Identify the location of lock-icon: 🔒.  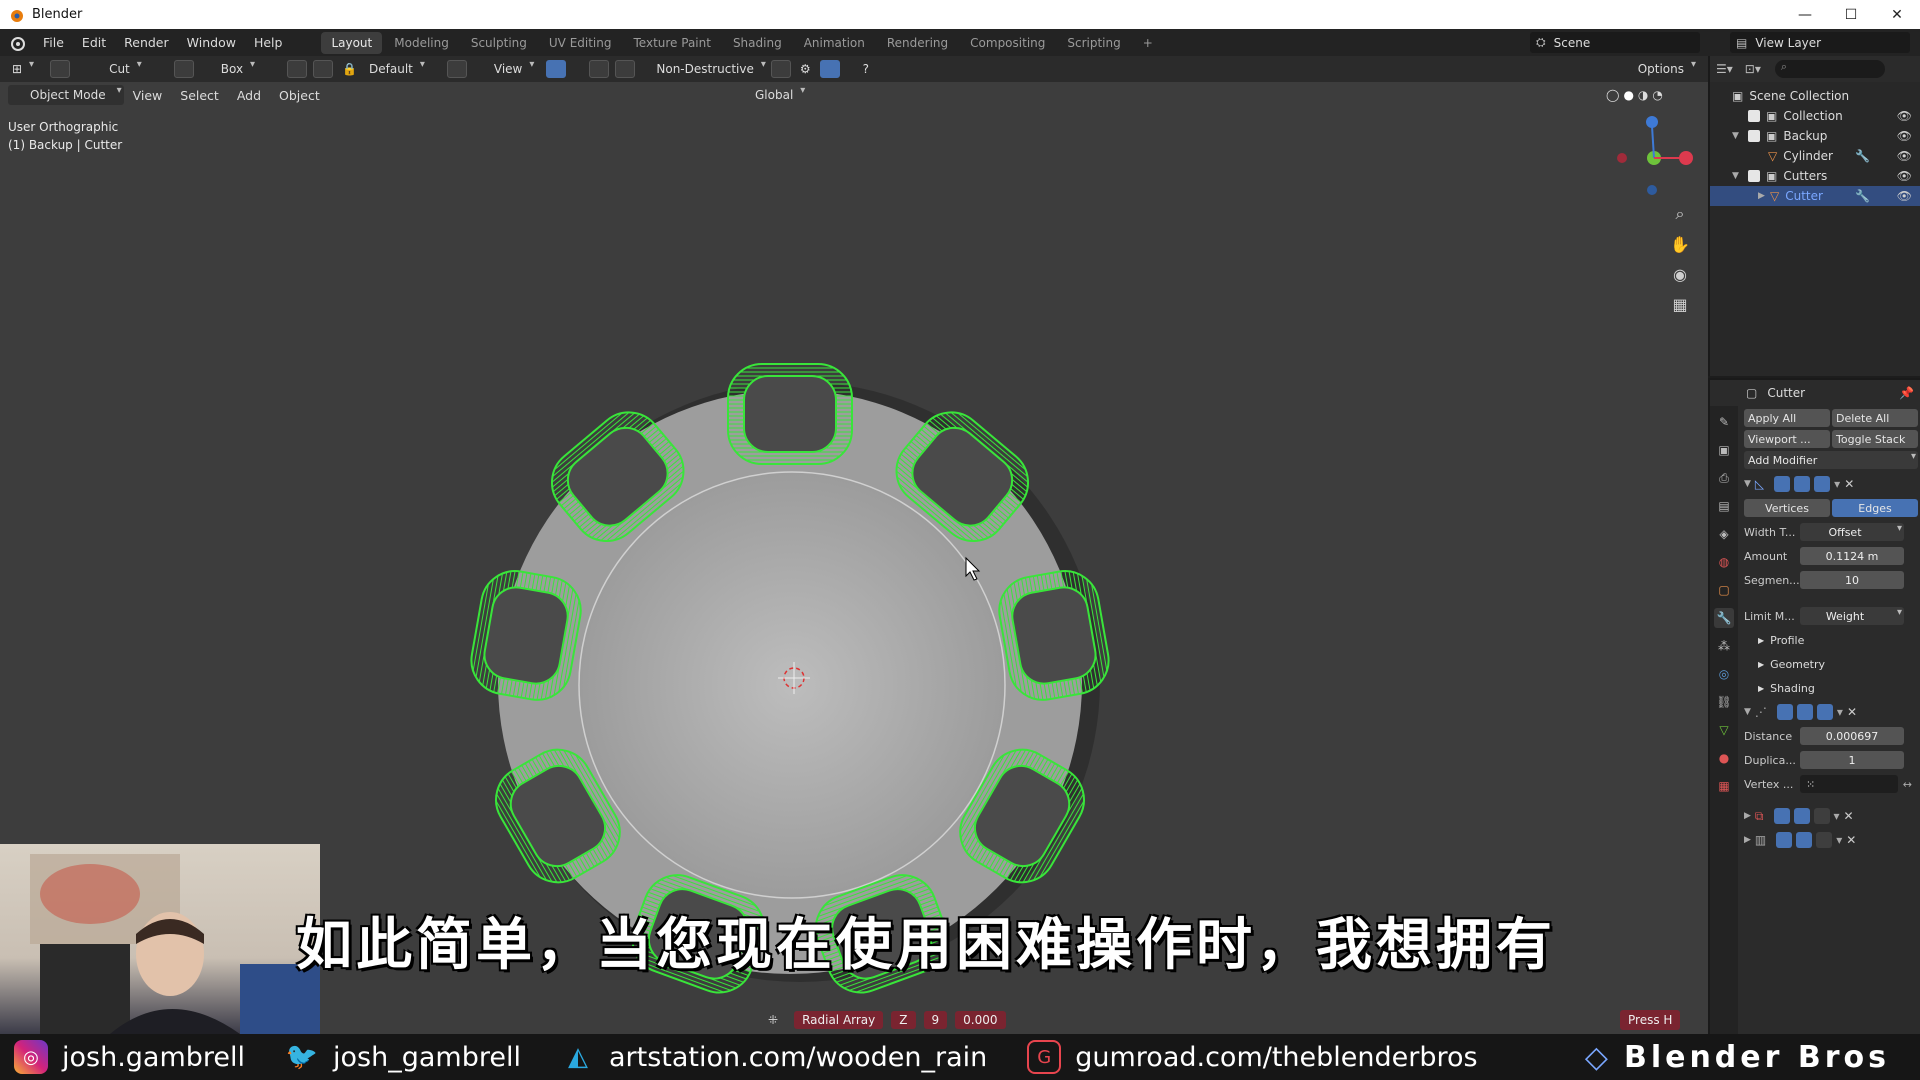
(349, 69).